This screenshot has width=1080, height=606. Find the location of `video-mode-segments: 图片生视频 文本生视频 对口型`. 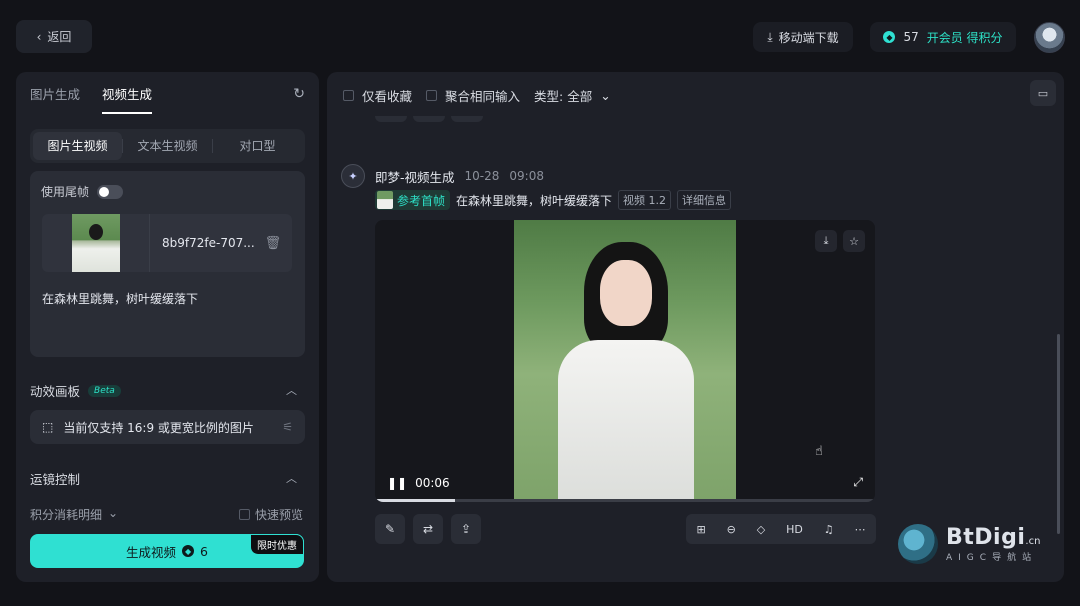

video-mode-segments: 图片生视频 文本生视频 对口型 is located at coordinates (167, 146).